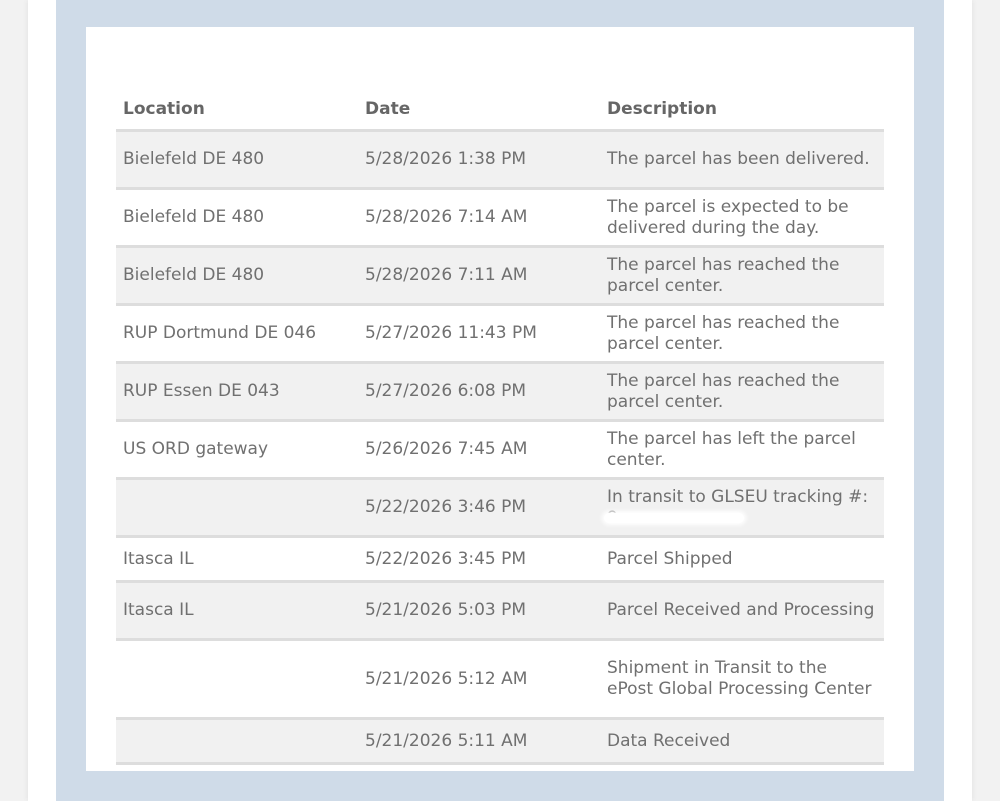  I want to click on table-header-row: Location Date Description, so click(500, 108).